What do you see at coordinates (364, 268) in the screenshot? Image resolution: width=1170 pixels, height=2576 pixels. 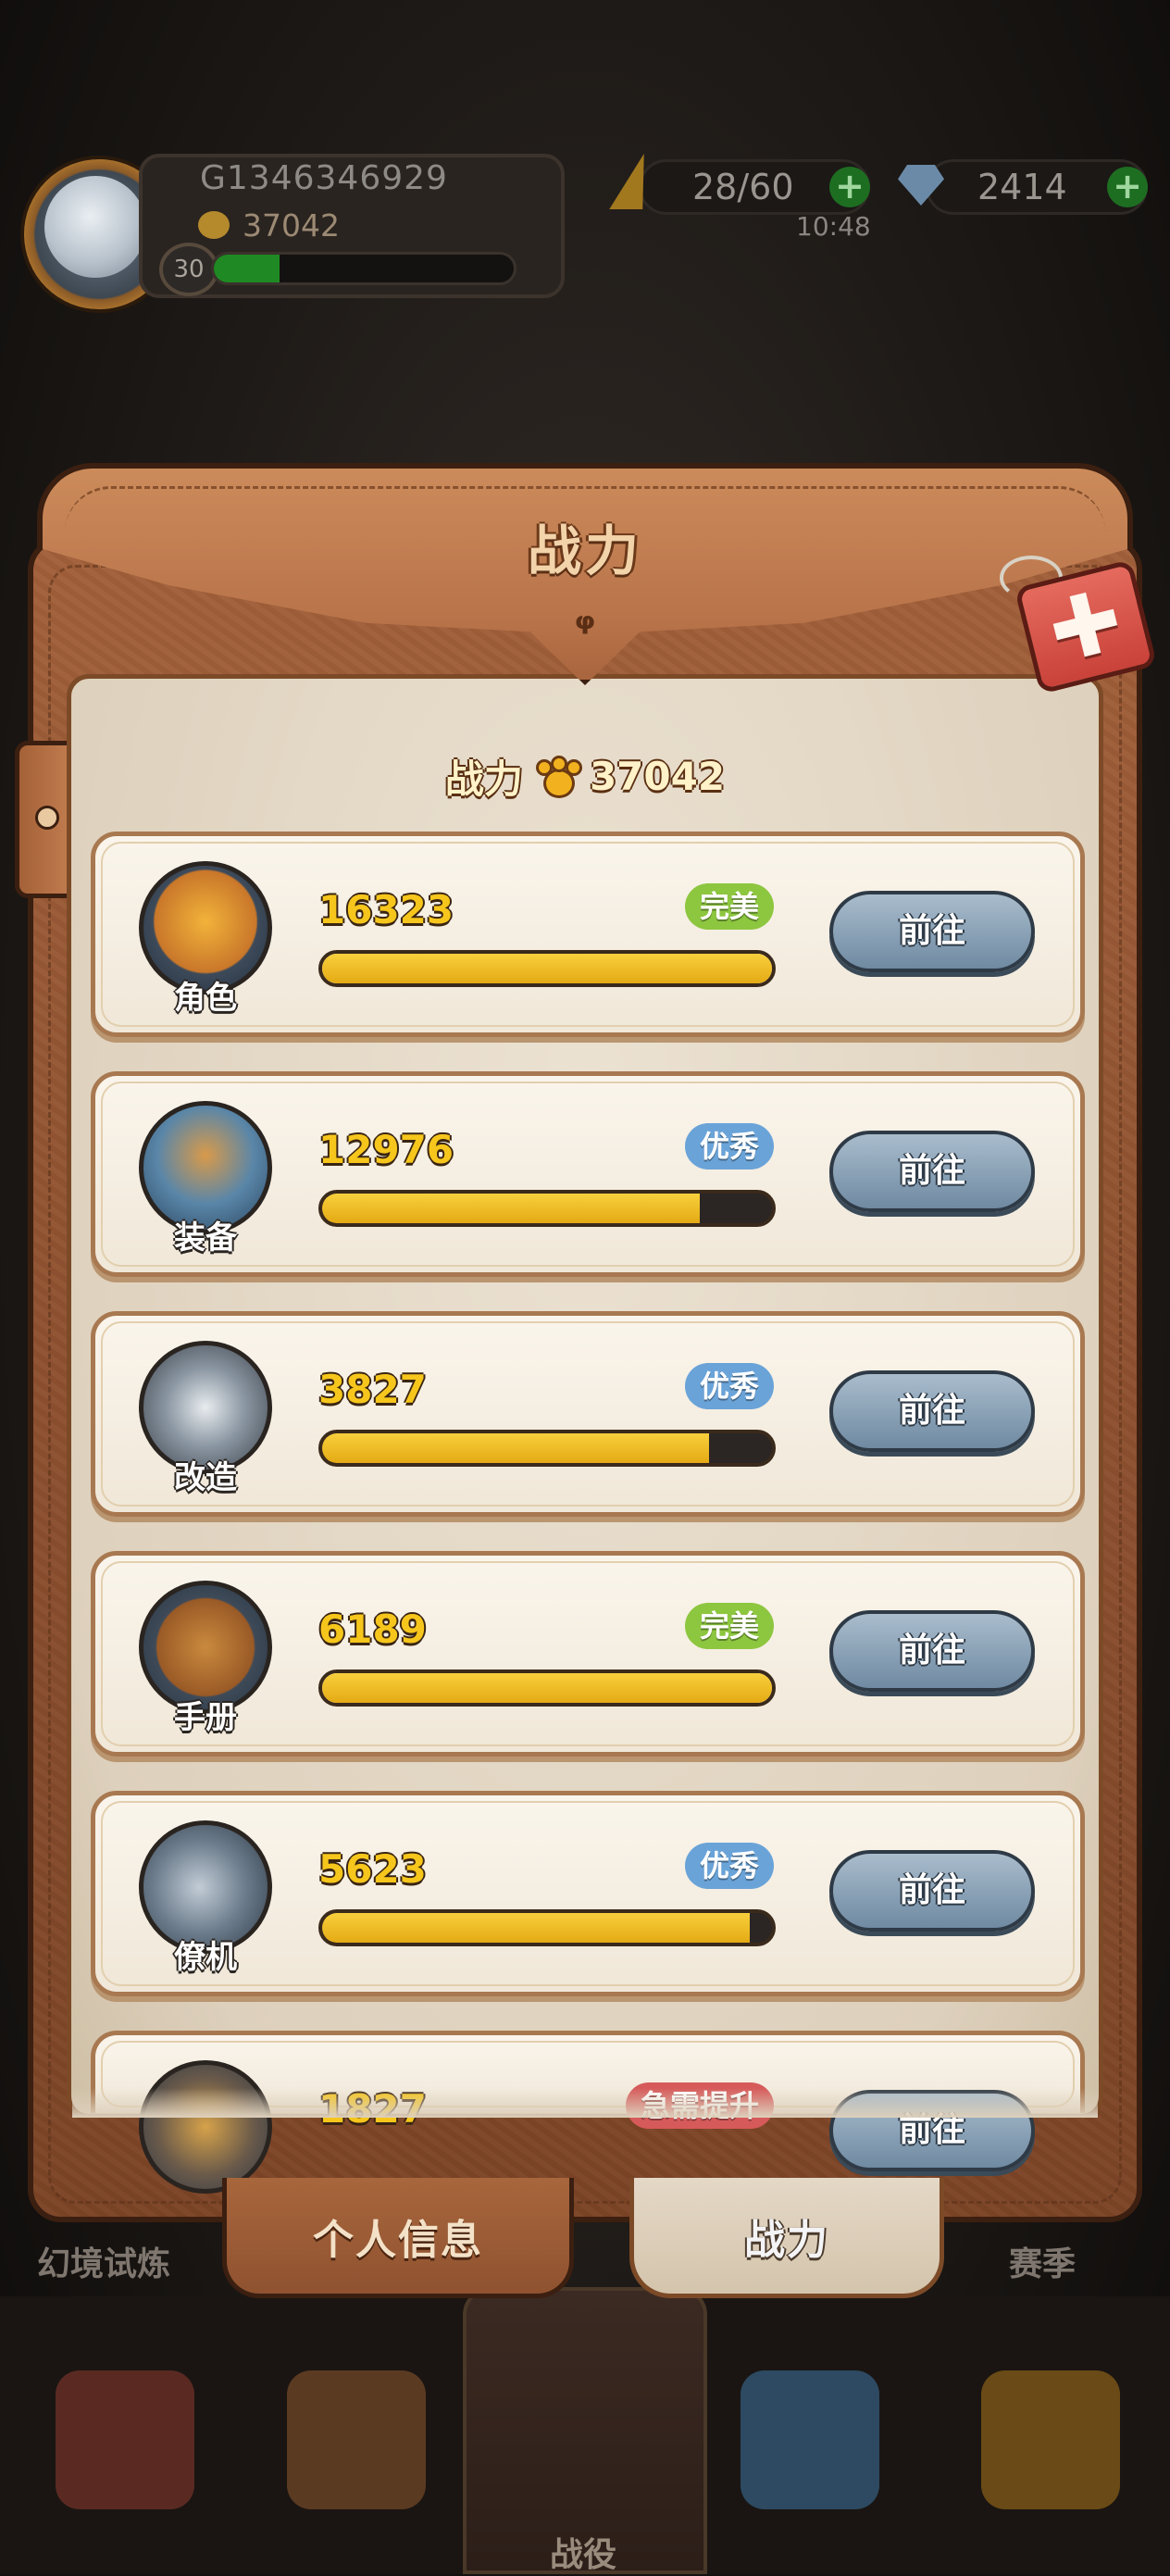 I see `xp-bar` at bounding box center [364, 268].